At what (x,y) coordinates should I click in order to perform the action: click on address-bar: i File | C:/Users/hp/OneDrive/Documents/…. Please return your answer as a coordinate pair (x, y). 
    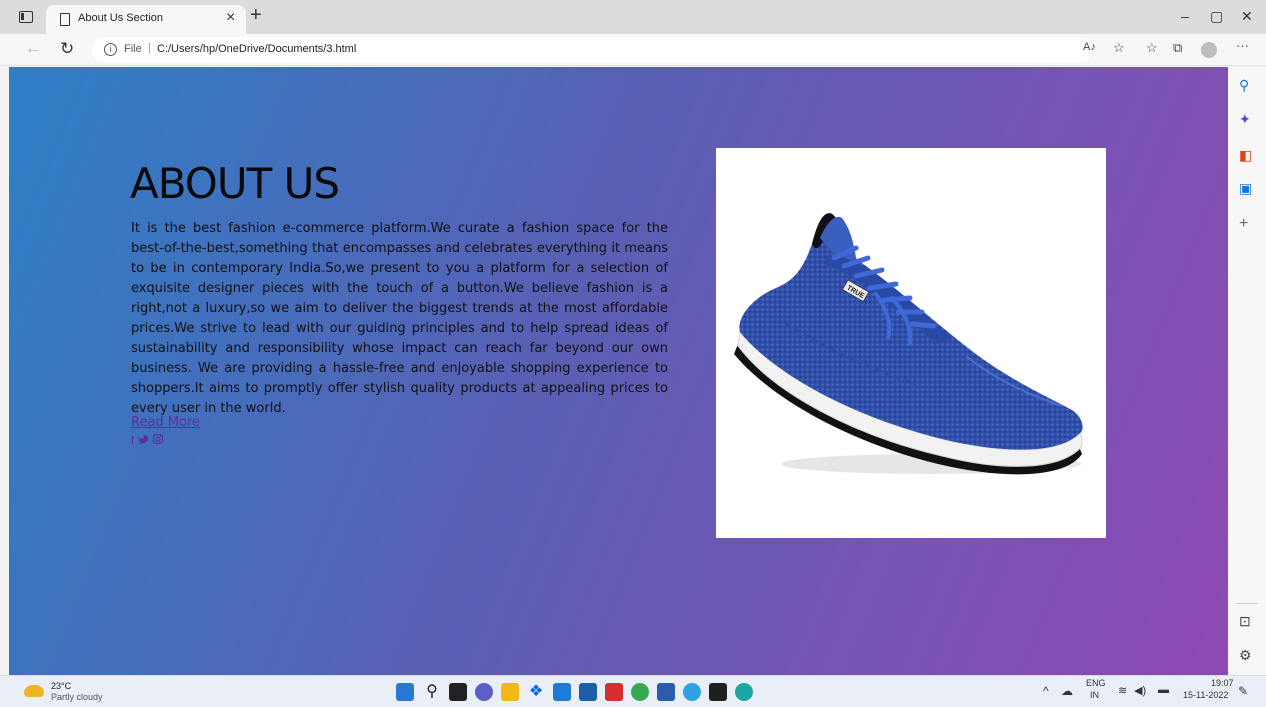
    Looking at the image, I should click on (592, 49).